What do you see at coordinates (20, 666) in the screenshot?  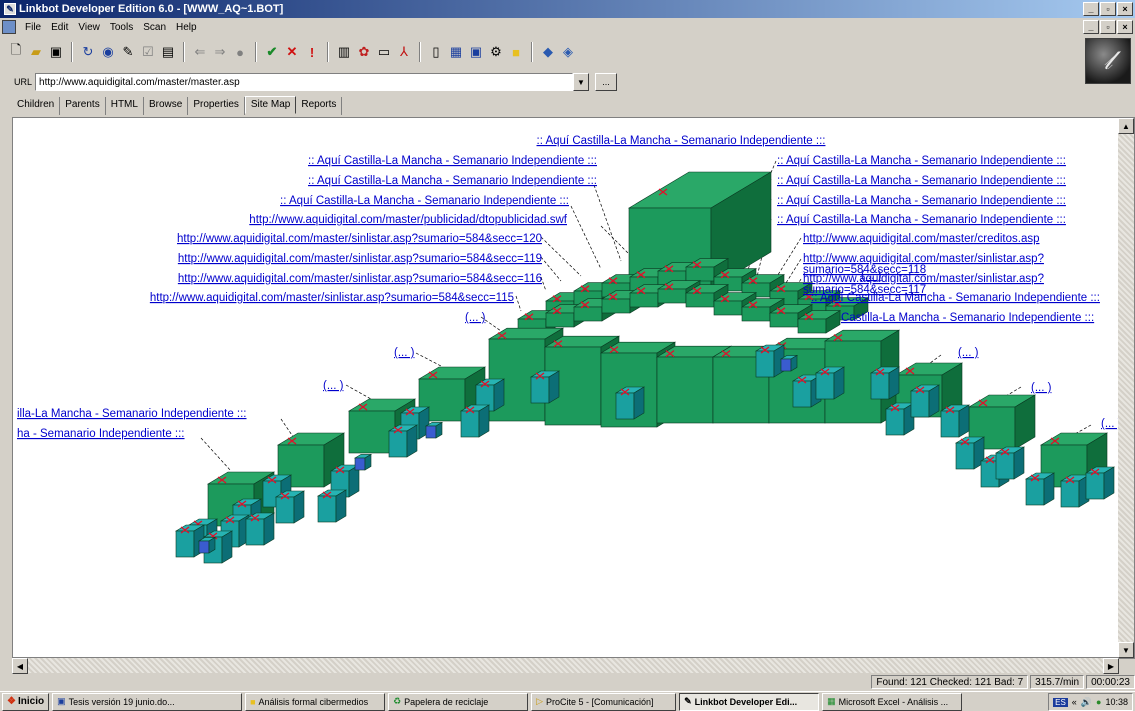 I see `scroll-left-button: ◀` at bounding box center [20, 666].